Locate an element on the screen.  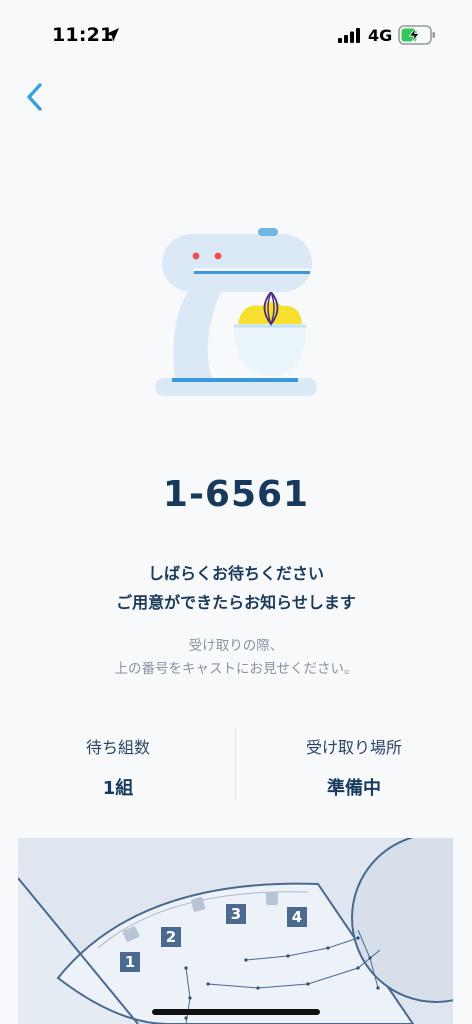
battery-charging-icon is located at coordinates (416, 35).